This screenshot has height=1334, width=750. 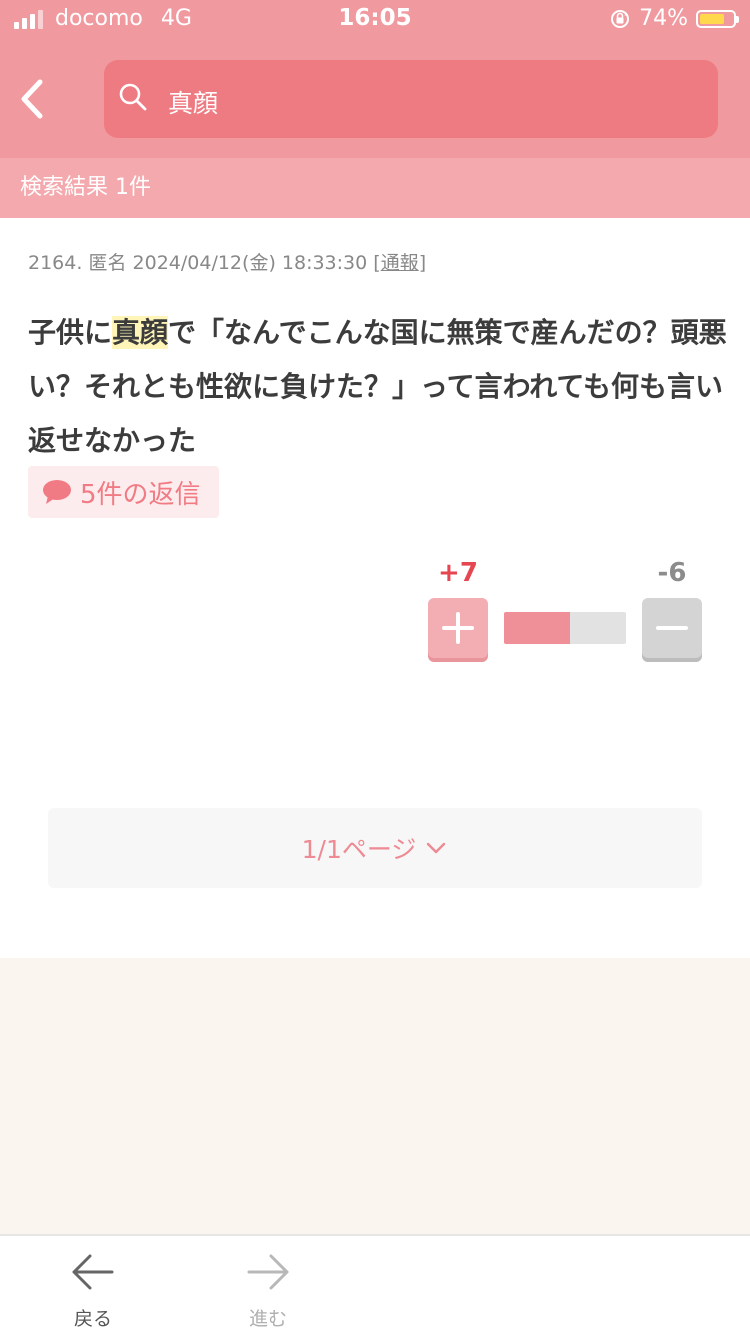 What do you see at coordinates (133, 97) in the screenshot?
I see `search-icon` at bounding box center [133, 97].